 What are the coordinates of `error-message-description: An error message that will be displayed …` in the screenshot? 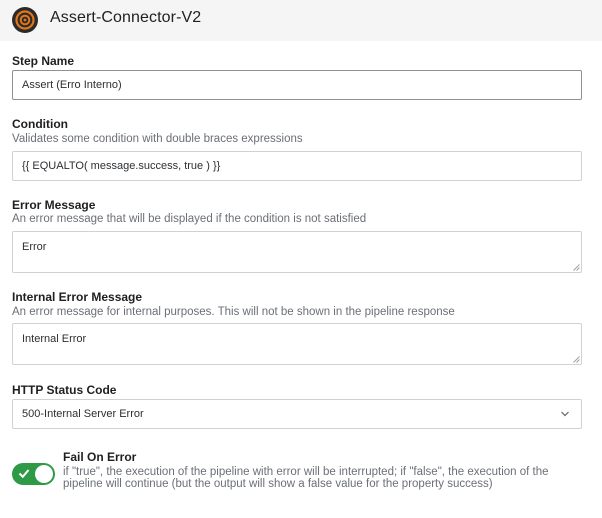 It's located at (189, 219).